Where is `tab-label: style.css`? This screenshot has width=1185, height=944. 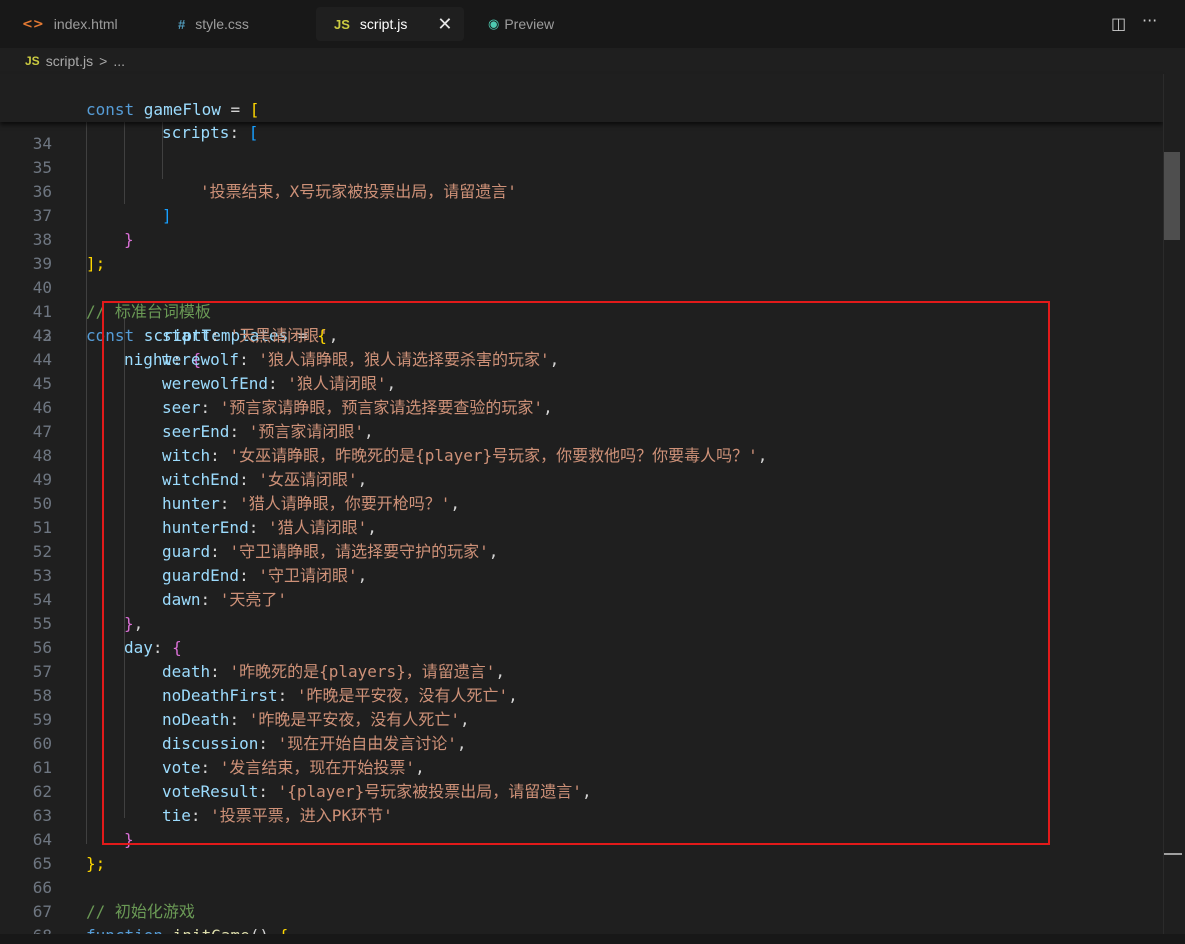
tab-label: style.css is located at coordinates (222, 24).